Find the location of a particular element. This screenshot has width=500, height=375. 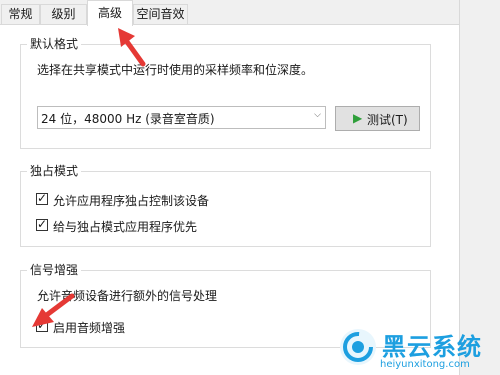

play-icon: ▶ is located at coordinates (358, 118).